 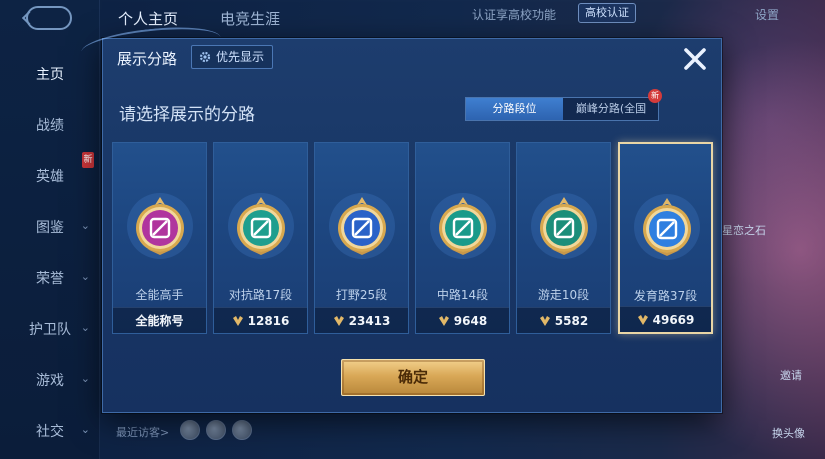 I want to click on recent-visitors-label: 最近访客>, so click(x=142, y=432).